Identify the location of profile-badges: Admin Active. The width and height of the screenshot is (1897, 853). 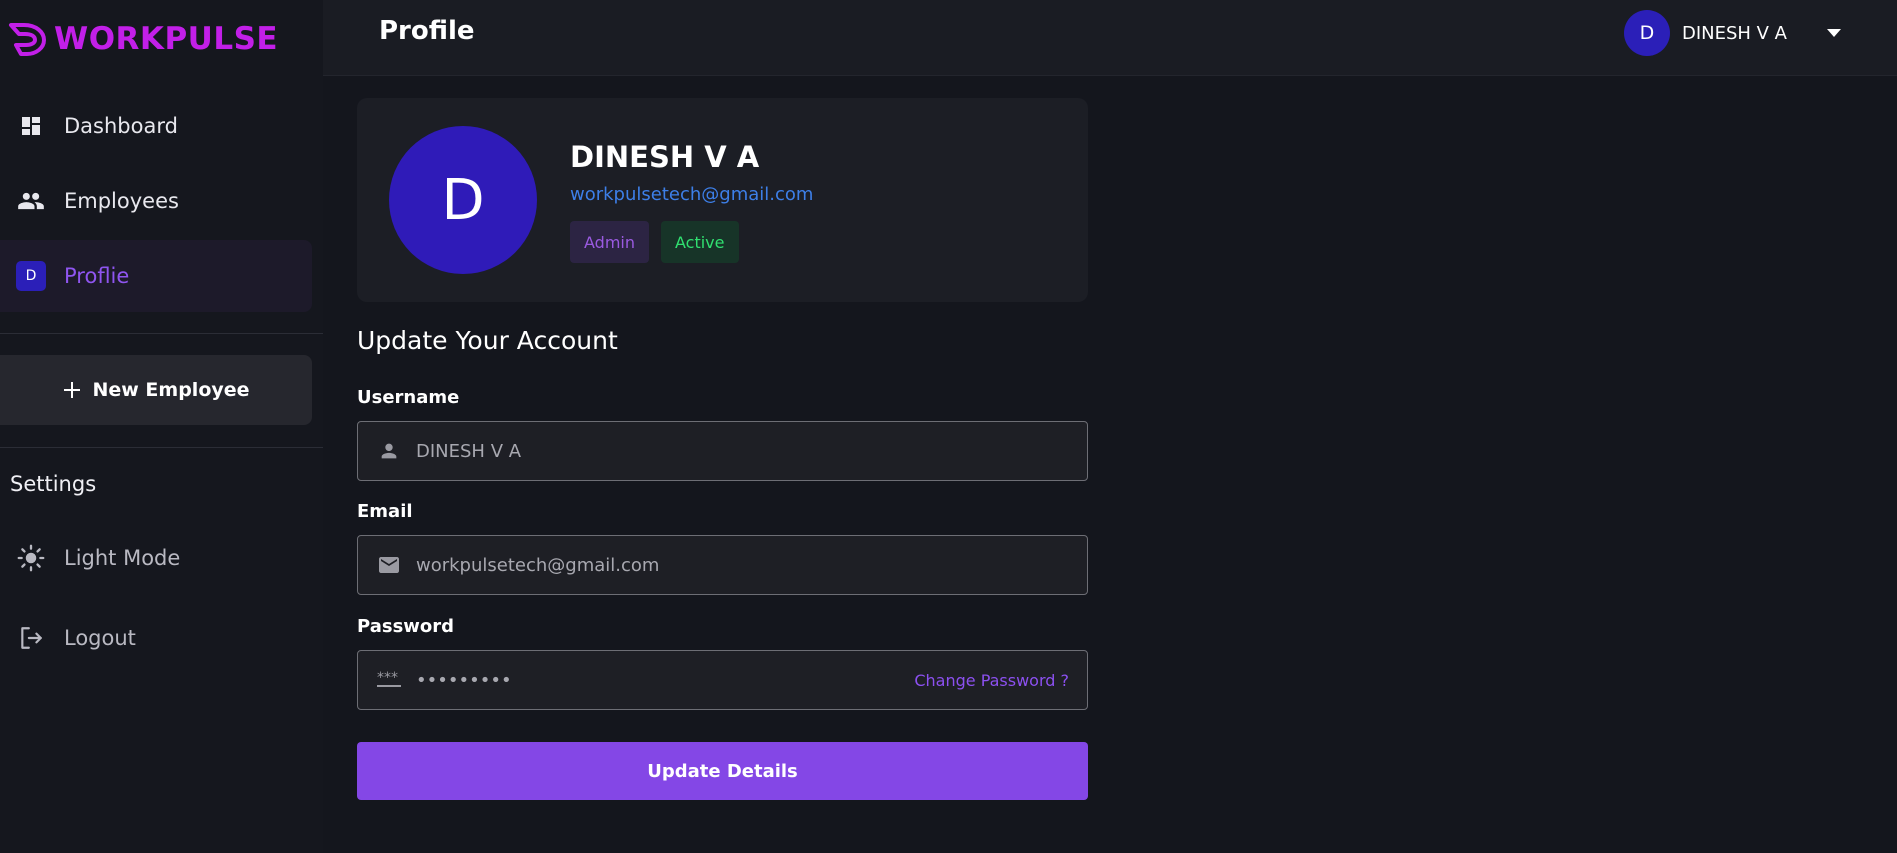
(654, 242).